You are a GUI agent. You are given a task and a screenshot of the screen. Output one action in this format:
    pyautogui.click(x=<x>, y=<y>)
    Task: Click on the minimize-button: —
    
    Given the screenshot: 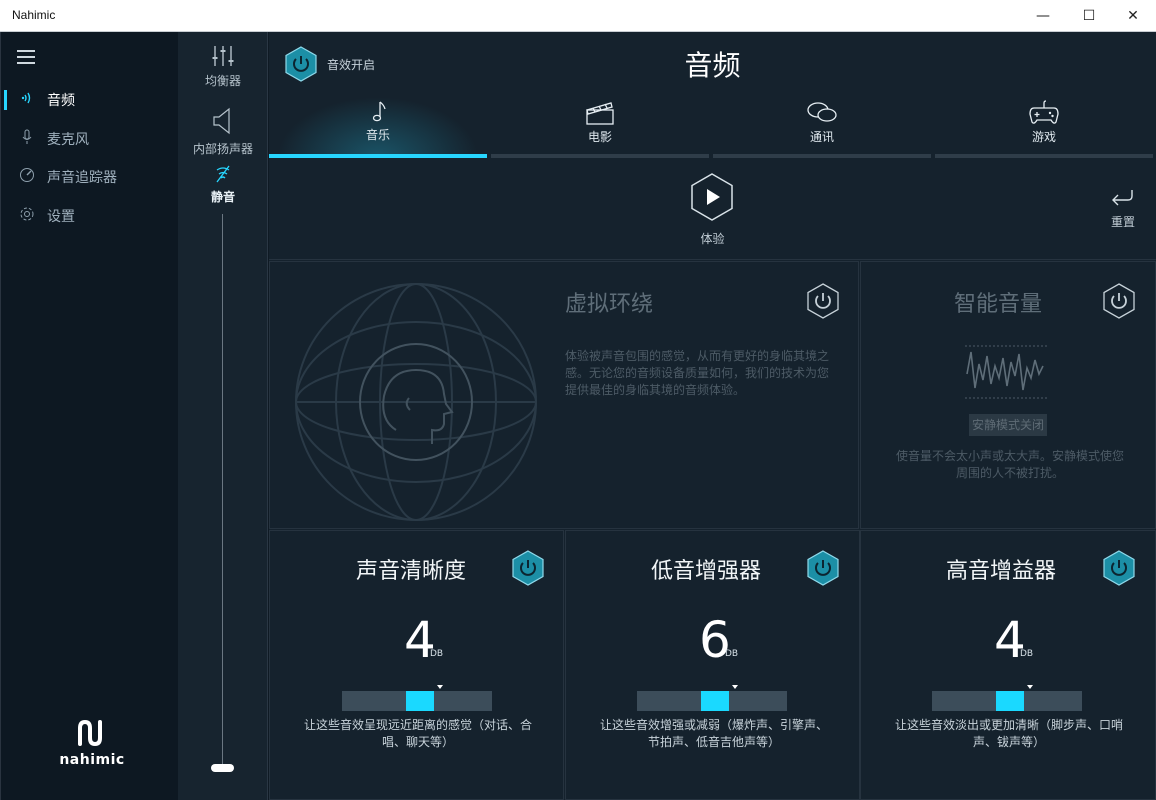 What is the action you would take?
    pyautogui.click(x=1043, y=16)
    